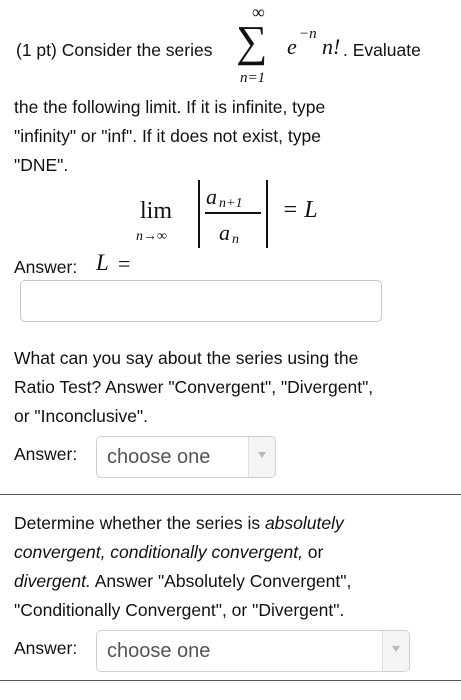 The image size is (461, 700). I want to click on question3-or: or, so click(313, 552).